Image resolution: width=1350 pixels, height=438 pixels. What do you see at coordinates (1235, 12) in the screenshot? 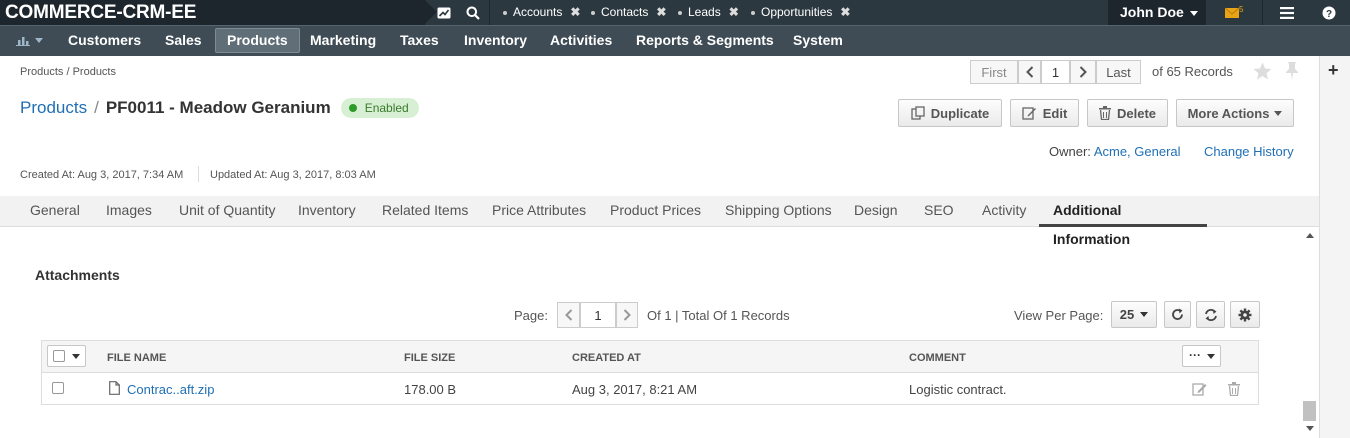
I see `mail-icon: 5` at bounding box center [1235, 12].